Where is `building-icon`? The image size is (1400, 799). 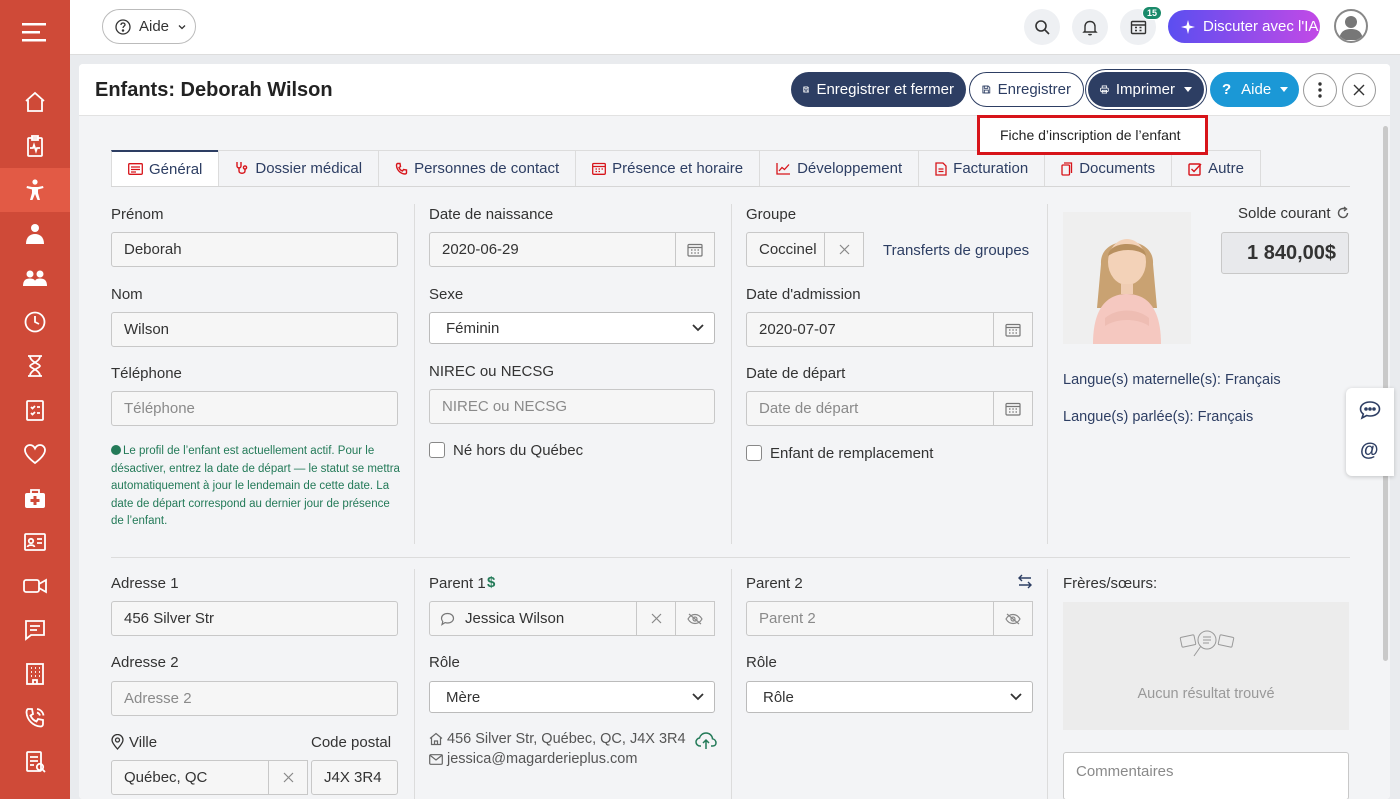
building-icon is located at coordinates (35, 674).